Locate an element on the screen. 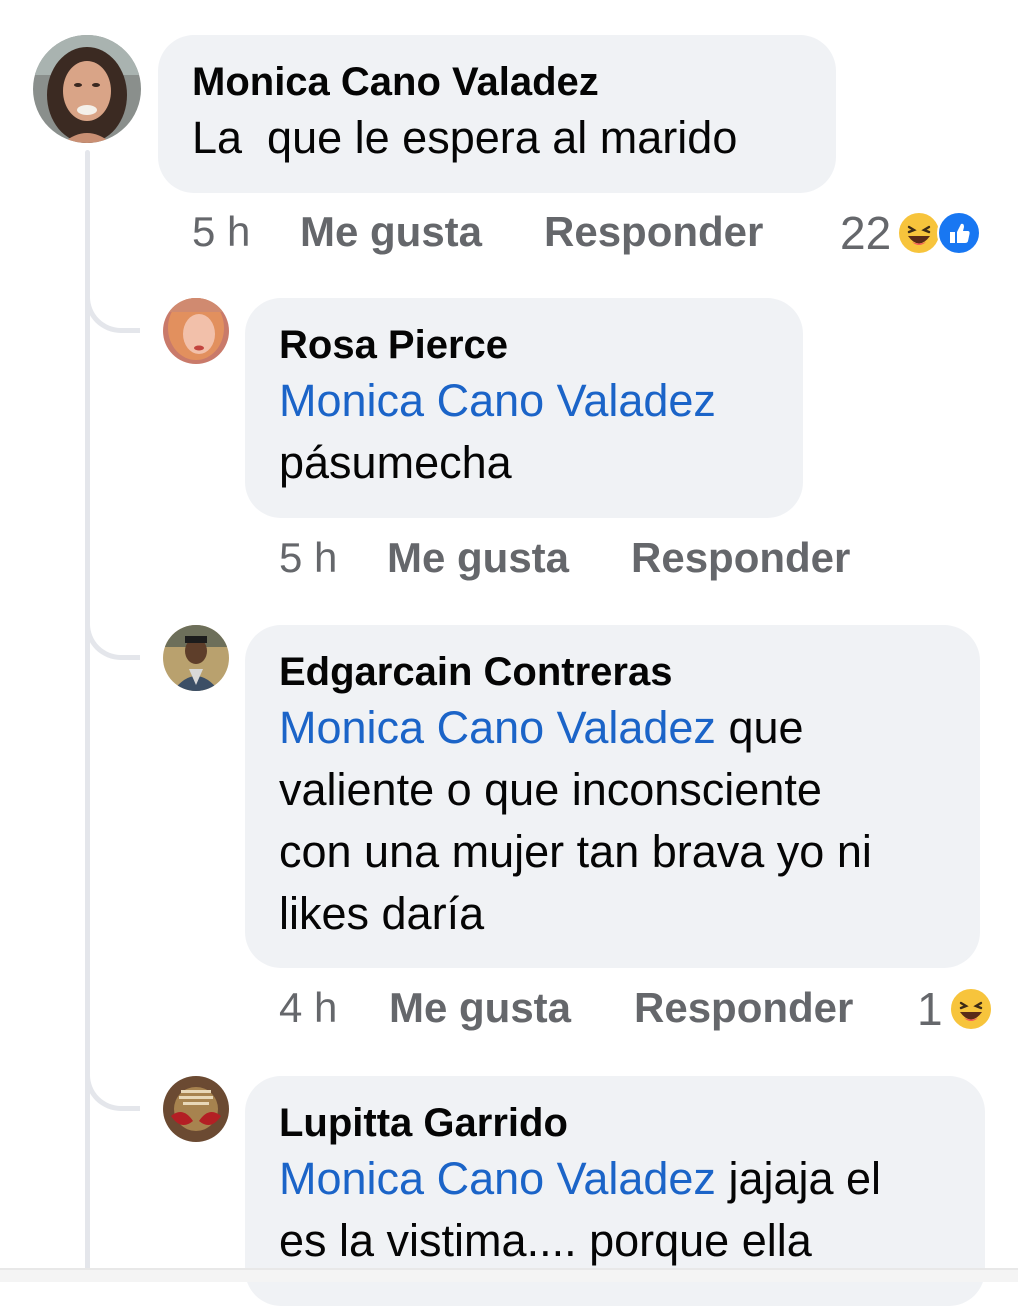  avatar-monica is located at coordinates (87, 89).